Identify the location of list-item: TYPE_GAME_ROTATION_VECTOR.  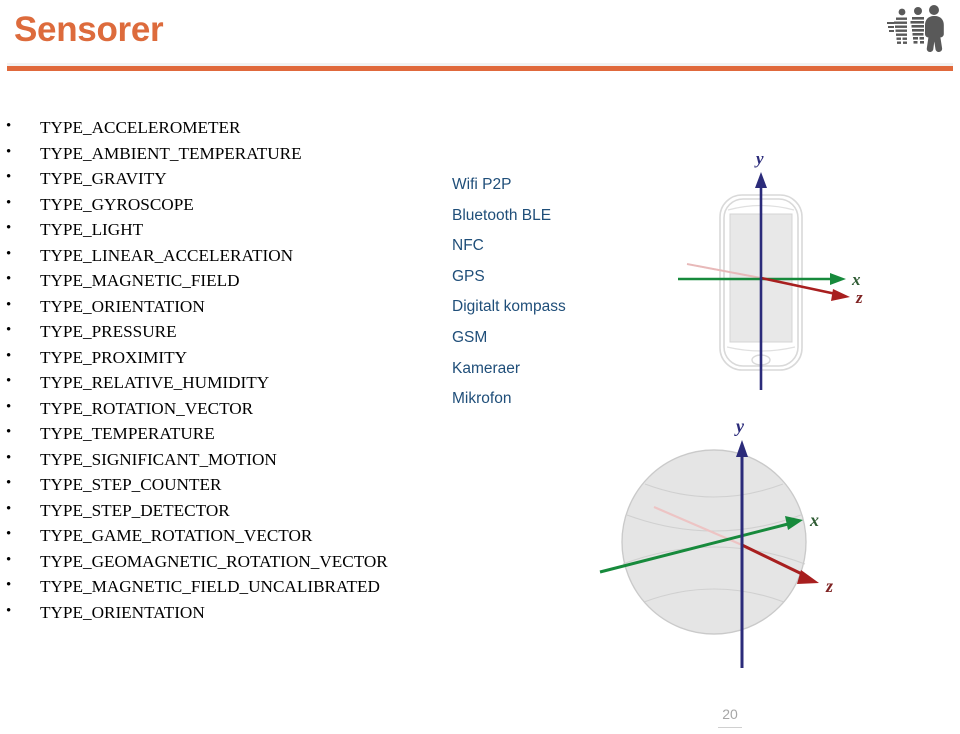
(235, 535).